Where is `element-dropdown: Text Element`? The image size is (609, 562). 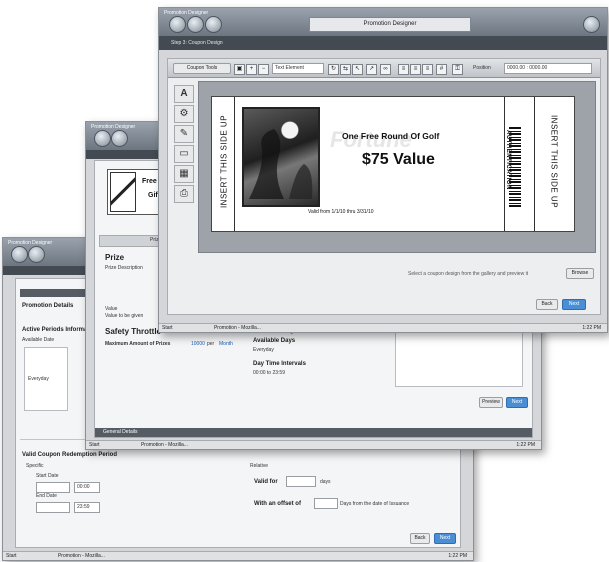 element-dropdown: Text Element is located at coordinates (298, 68).